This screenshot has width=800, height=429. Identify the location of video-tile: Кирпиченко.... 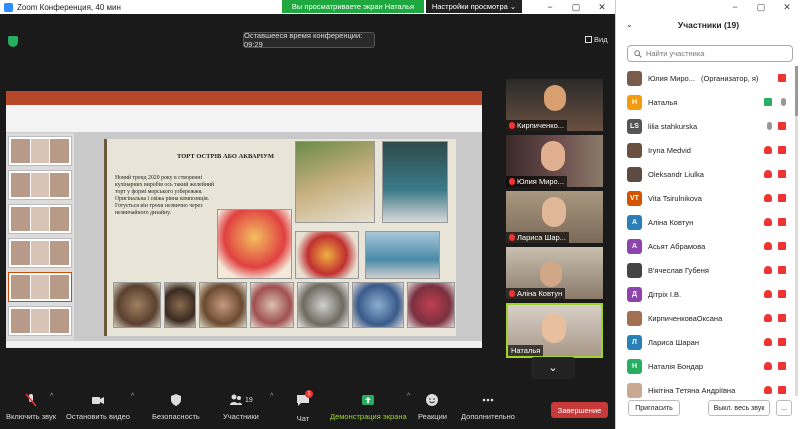
(554, 105).